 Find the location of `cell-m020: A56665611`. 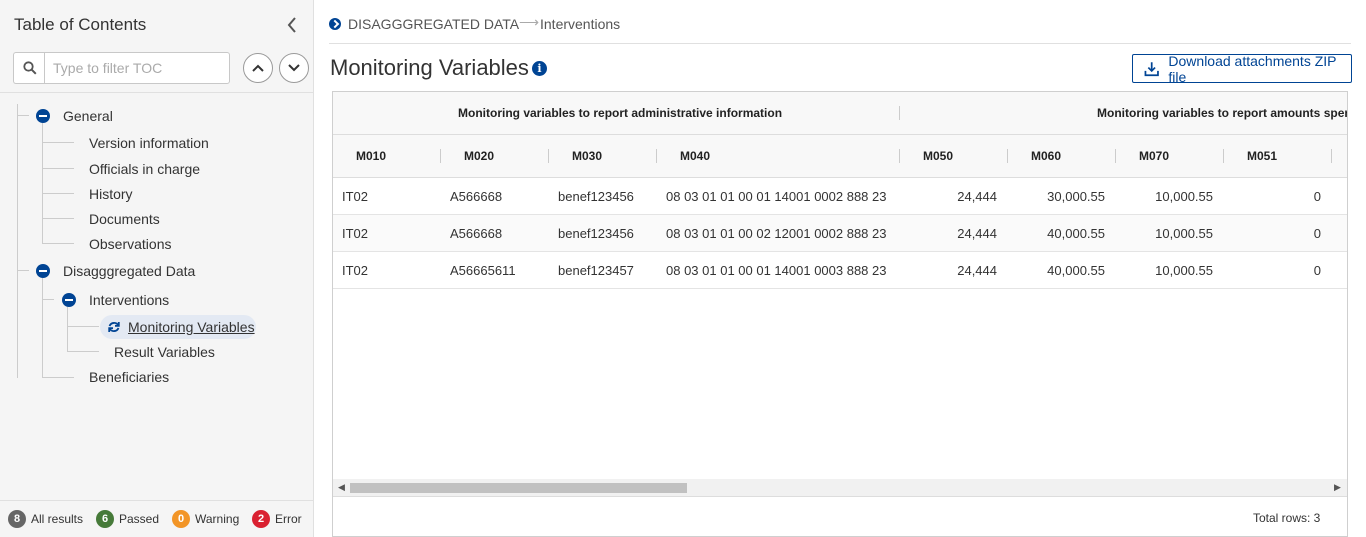

cell-m020: A56665611 is located at coordinates (483, 270).